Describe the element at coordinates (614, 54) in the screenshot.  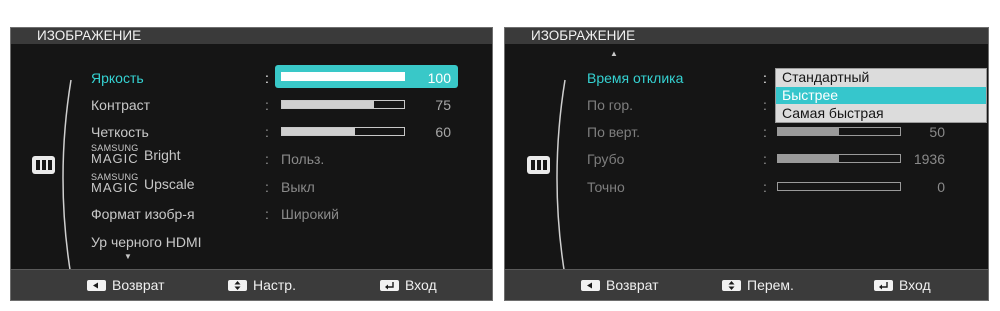
I see `scroll-up-icon: ▲` at that location.